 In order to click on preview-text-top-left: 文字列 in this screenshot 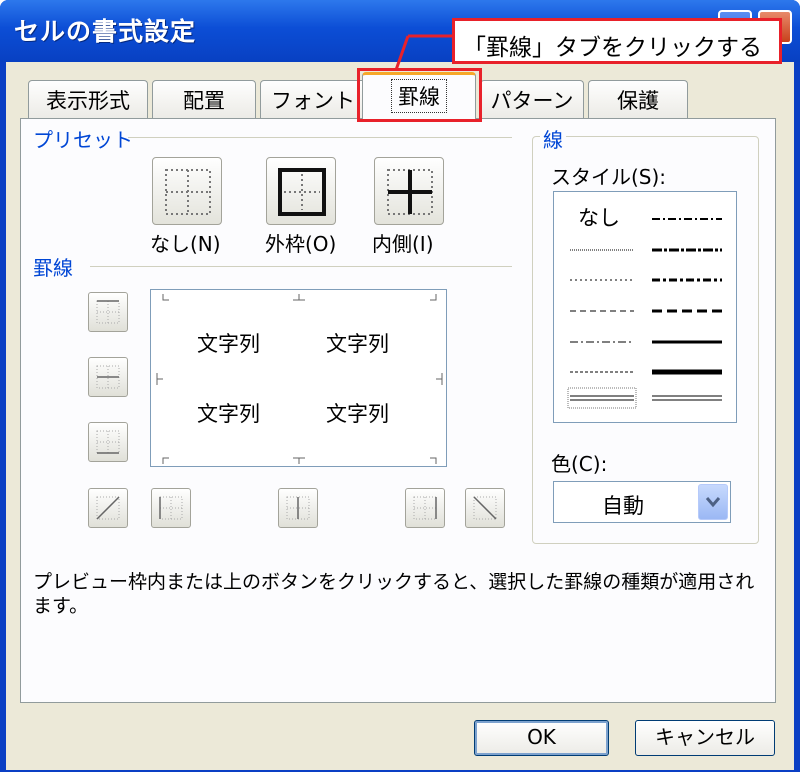, I will do `click(228, 344)`.